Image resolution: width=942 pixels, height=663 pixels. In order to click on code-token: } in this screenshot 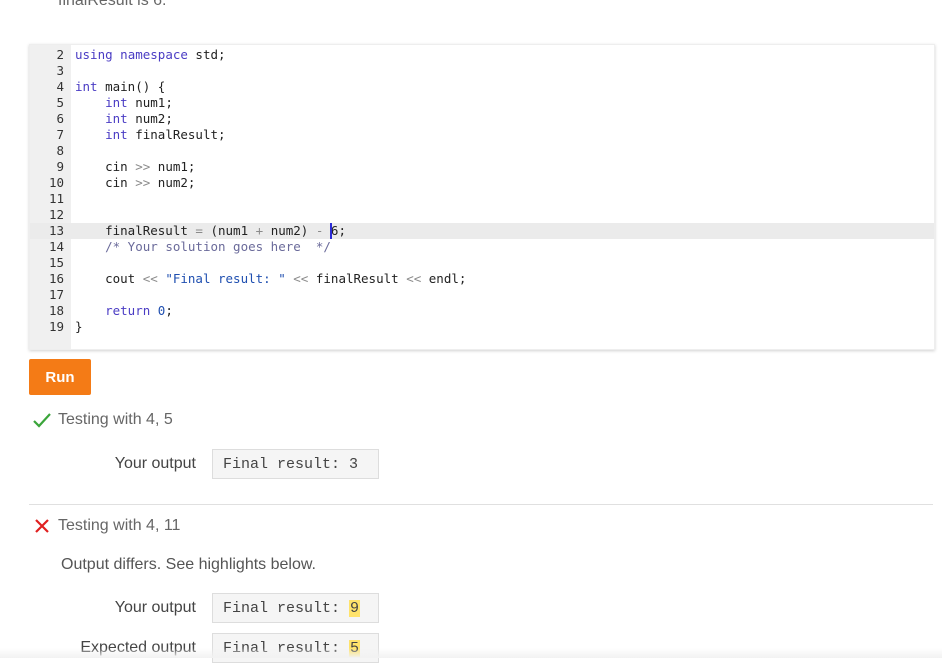, I will do `click(79, 326)`.